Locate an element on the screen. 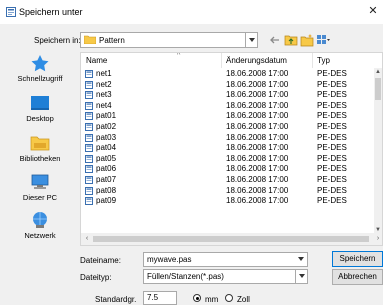 This screenshot has width=383, height=305. back-arrow-icon is located at coordinates (275, 40).